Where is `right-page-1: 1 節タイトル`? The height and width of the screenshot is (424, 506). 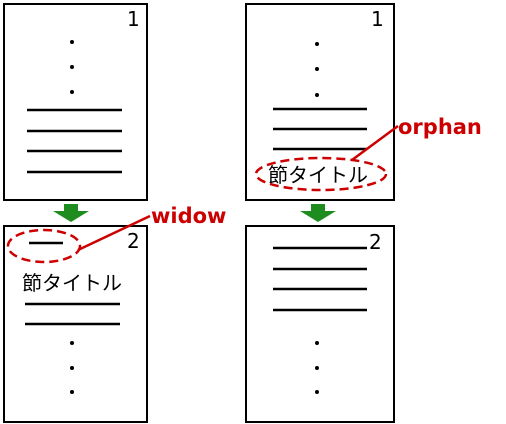 right-page-1: 1 節タイトル is located at coordinates (320, 102).